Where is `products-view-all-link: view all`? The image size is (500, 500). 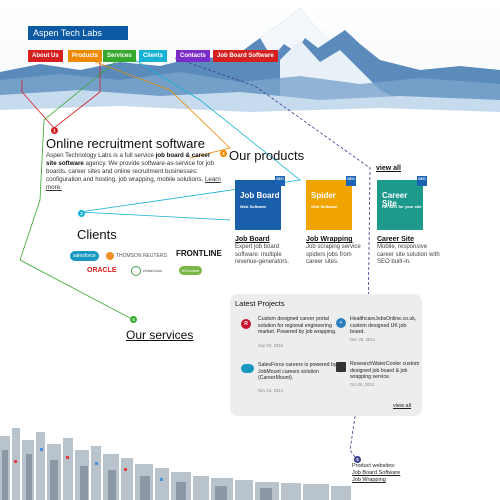
products-view-all-link: view all is located at coordinates (388, 168).